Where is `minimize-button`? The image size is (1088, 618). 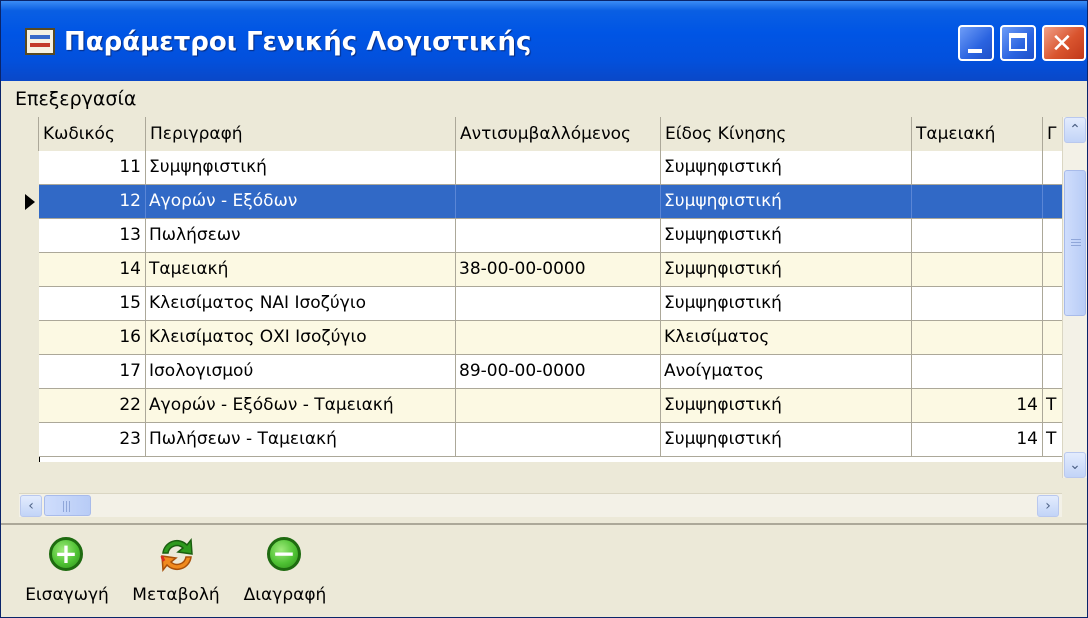 minimize-button is located at coordinates (976, 43).